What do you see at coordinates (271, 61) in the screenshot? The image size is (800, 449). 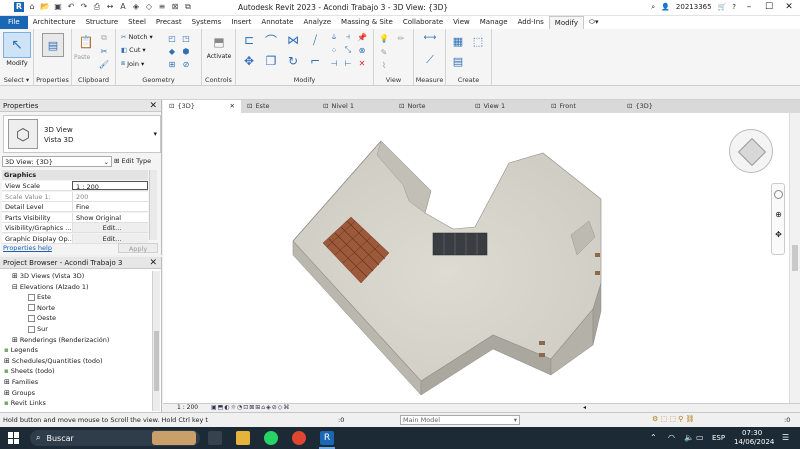 I see `copy-element-icon: ❐` at bounding box center [271, 61].